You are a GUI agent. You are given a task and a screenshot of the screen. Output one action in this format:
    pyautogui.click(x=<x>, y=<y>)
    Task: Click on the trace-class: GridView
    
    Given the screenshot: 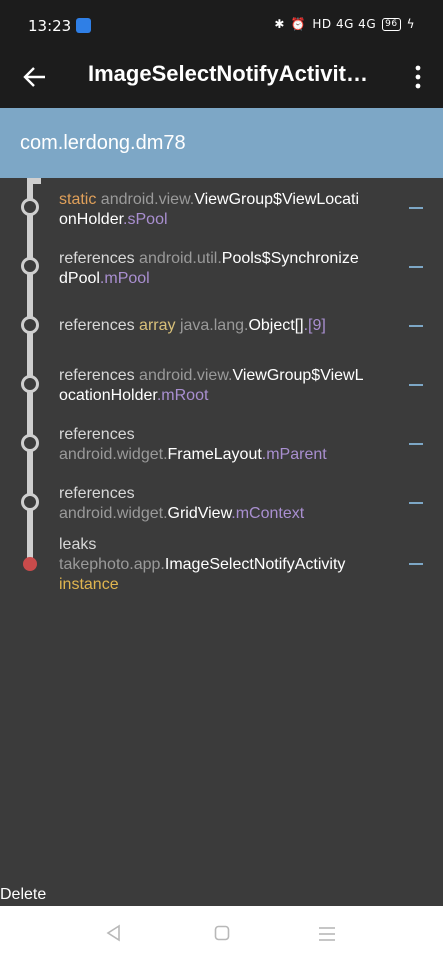 What is the action you would take?
    pyautogui.click(x=199, y=513)
    